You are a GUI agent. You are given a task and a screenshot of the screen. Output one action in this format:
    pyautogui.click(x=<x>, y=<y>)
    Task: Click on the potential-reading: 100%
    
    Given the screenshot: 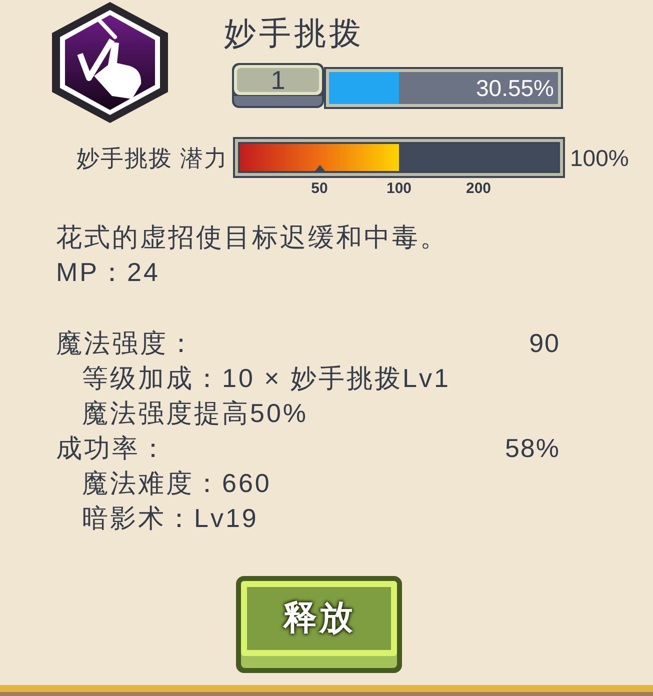 What is the action you would take?
    pyautogui.click(x=599, y=158)
    